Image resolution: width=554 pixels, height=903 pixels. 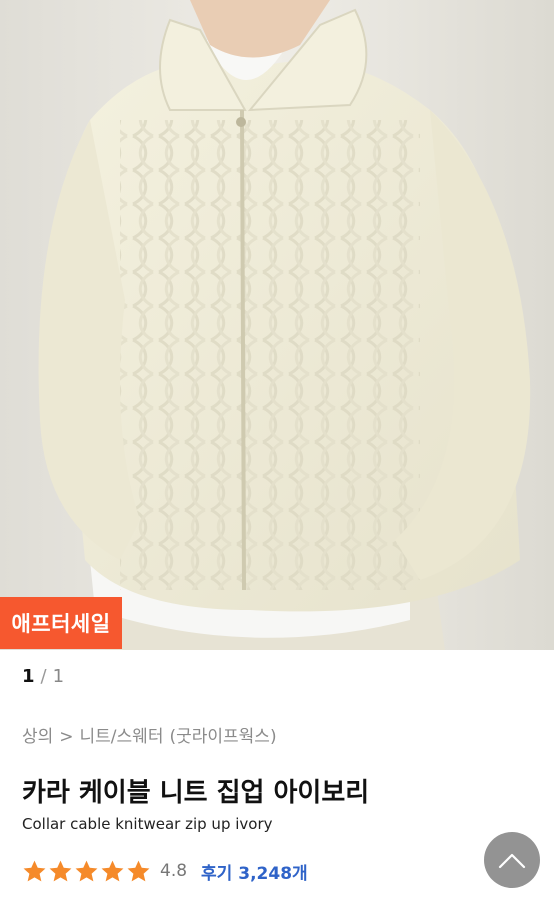 What do you see at coordinates (58, 676) in the screenshot?
I see `pager-total: 1` at bounding box center [58, 676].